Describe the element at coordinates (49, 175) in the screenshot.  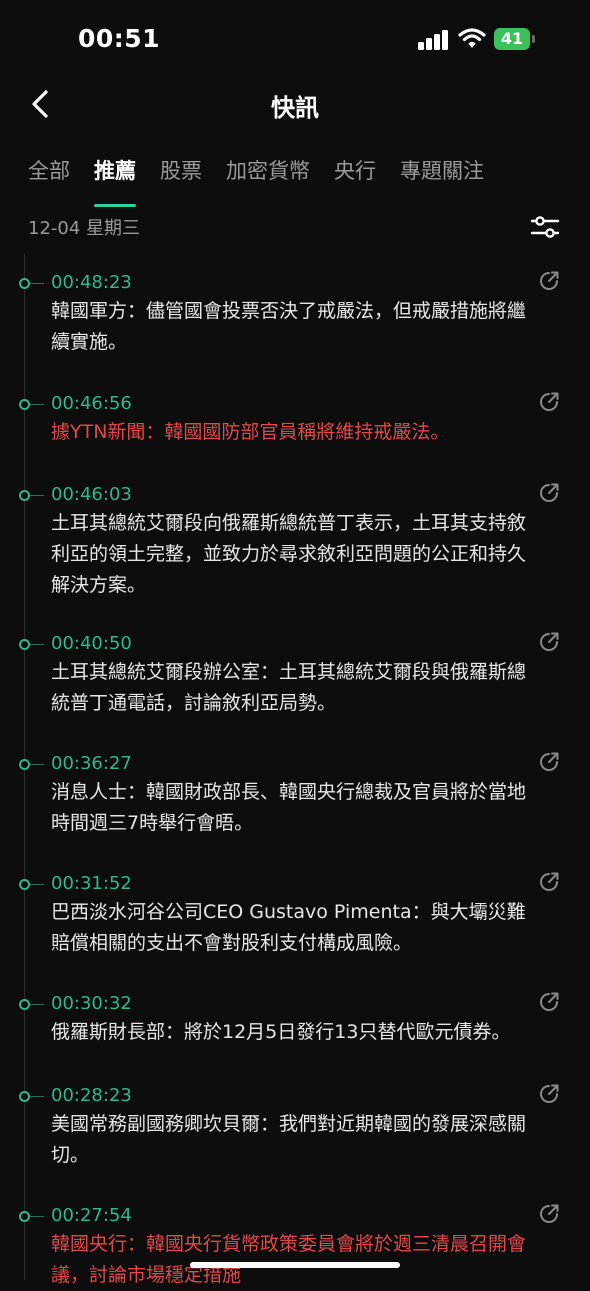
I see `tab-all: 全部` at that location.